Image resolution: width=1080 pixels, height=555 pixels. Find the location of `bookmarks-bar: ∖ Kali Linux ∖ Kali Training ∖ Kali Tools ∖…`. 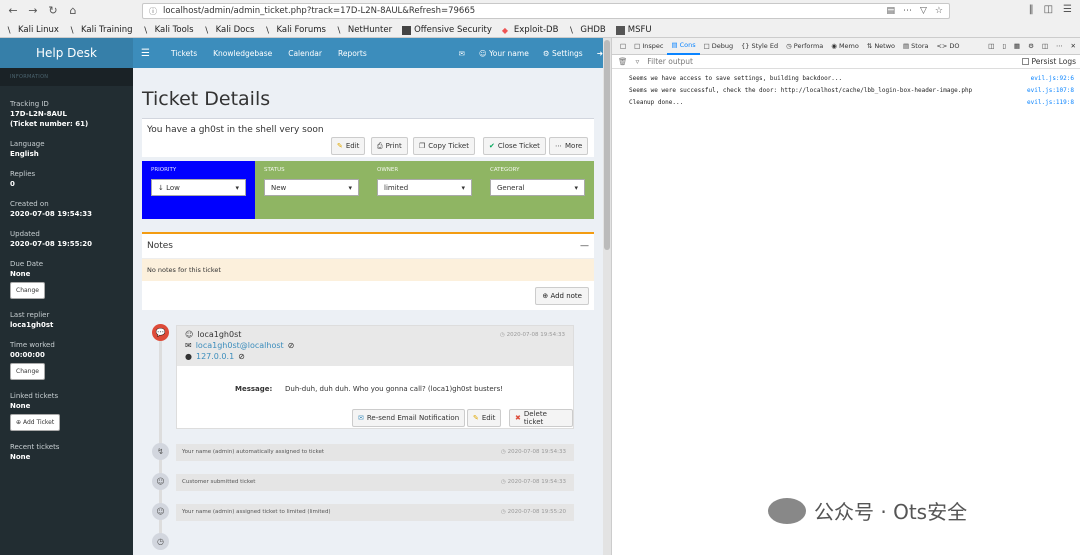

bookmarks-bar: ∖ Kali Linux ∖ Kali Training ∖ Kali Tools ∖… is located at coordinates (326, 30).